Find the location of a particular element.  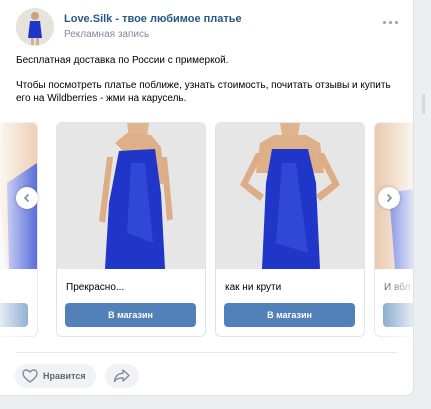

page-scroll-indicator is located at coordinates (423, 104).